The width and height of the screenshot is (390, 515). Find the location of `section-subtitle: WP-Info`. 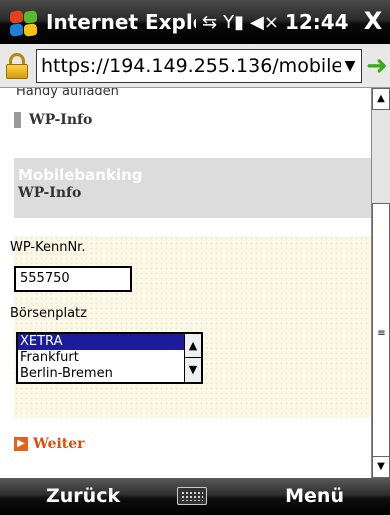

section-subtitle: WP-Info is located at coordinates (50, 193).